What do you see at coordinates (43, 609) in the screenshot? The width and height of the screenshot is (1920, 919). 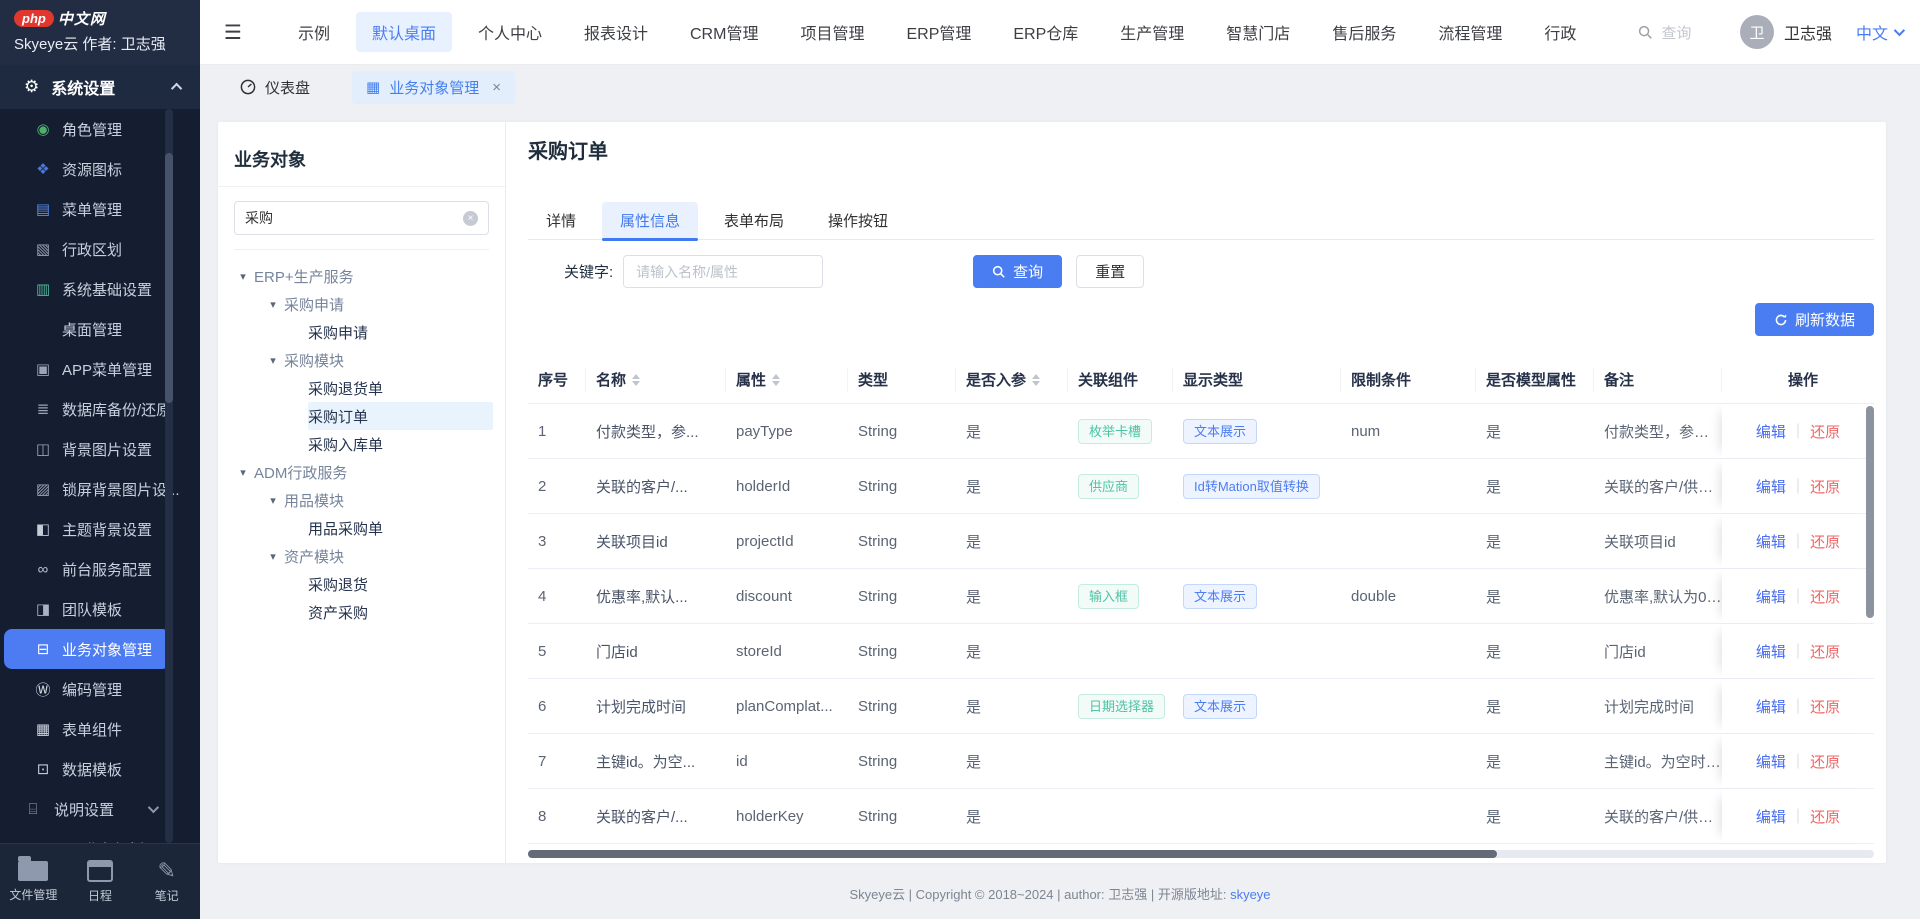 I see `team-template-icon: ◨` at bounding box center [43, 609].